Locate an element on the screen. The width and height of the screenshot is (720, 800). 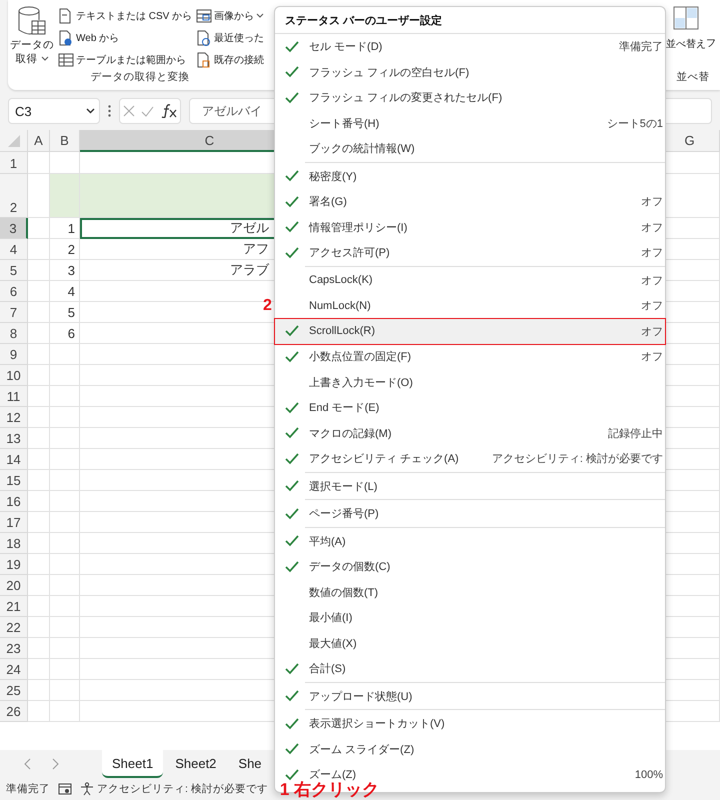
row-header: 2 is located at coordinates (14, 196).